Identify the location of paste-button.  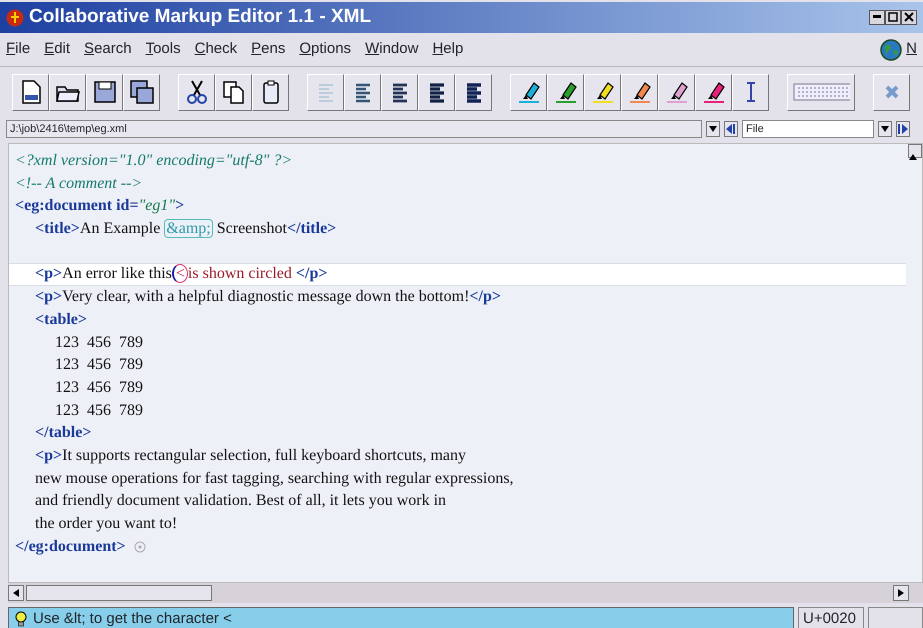
(270, 92).